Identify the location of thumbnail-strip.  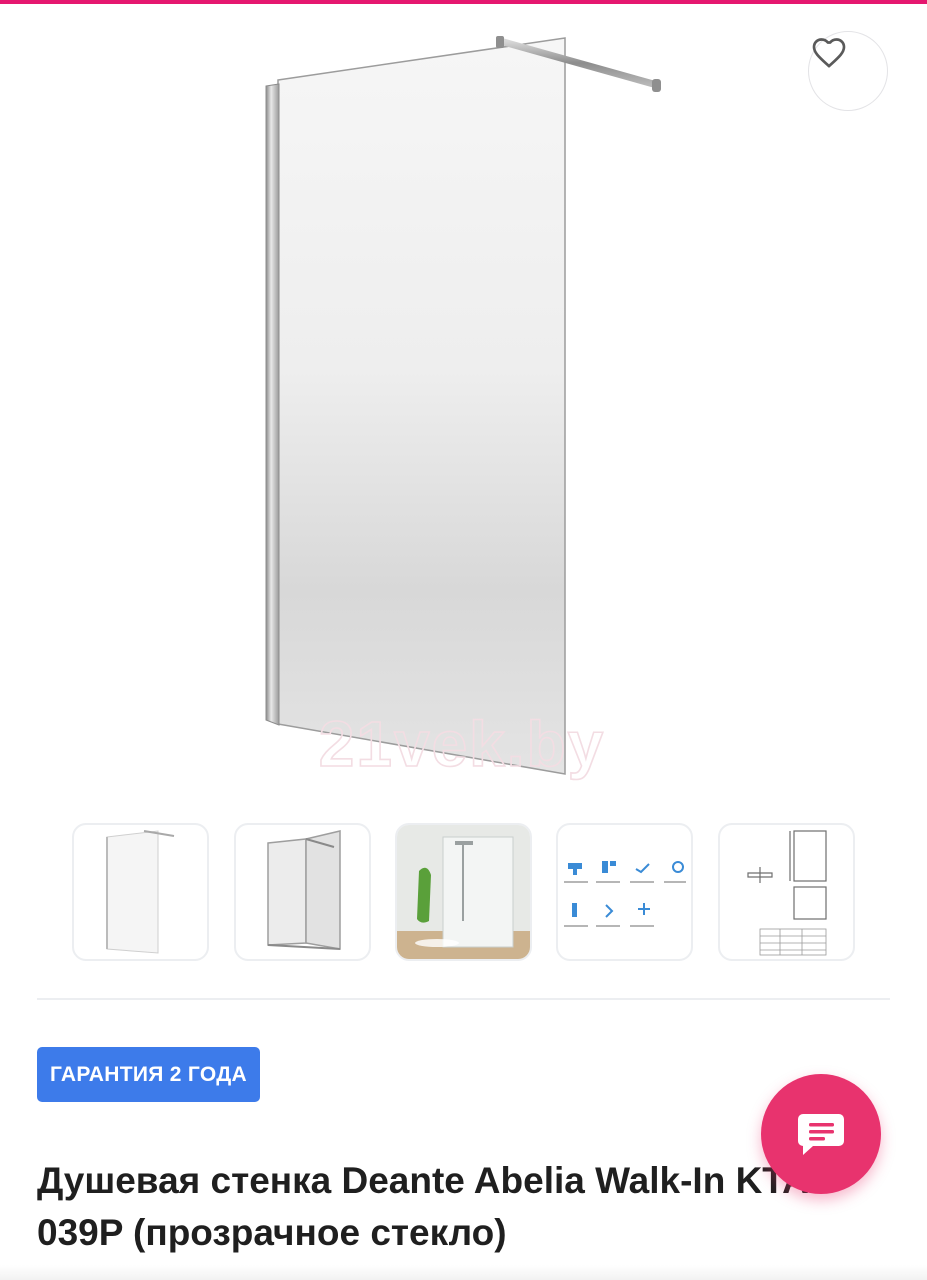
(464, 892).